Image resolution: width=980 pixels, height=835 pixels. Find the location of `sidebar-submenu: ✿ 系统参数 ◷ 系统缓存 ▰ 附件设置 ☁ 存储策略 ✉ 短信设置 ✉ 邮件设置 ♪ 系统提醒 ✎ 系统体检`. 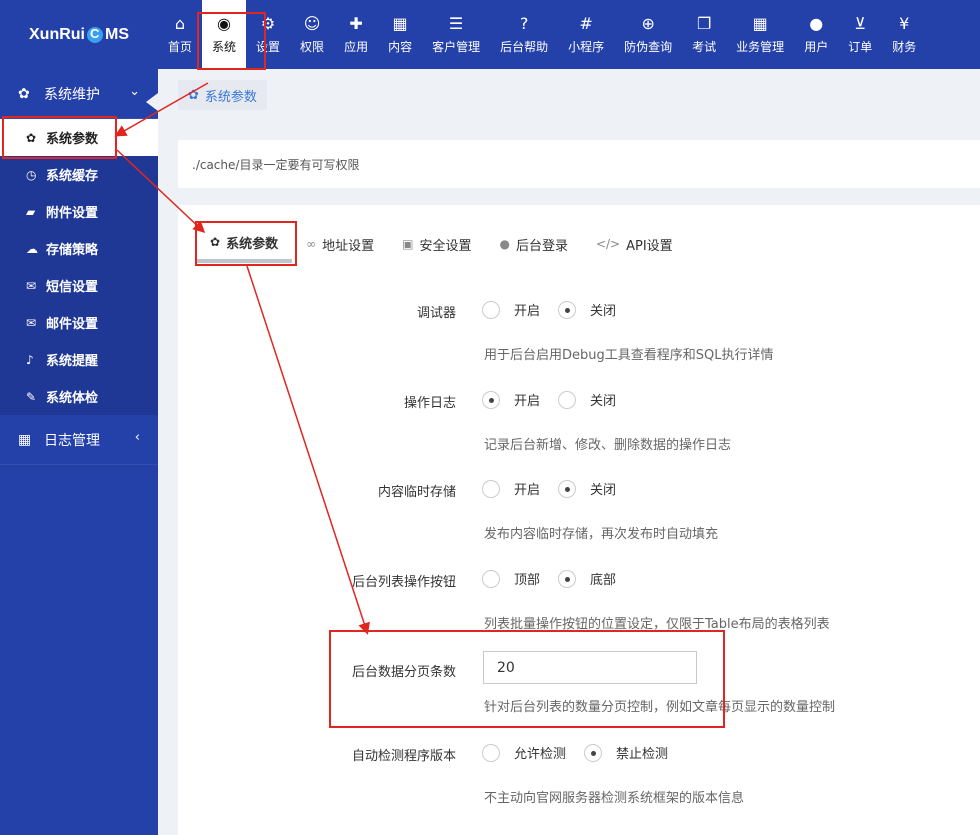

sidebar-submenu: ✿ 系统参数 ◷ 系统缓存 ▰ 附件设置 ☁ 存储策略 ✉ 短信设置 ✉ 邮件设置 ♪ 系统提醒 ✎ 系统体检 is located at coordinates (79, 267).